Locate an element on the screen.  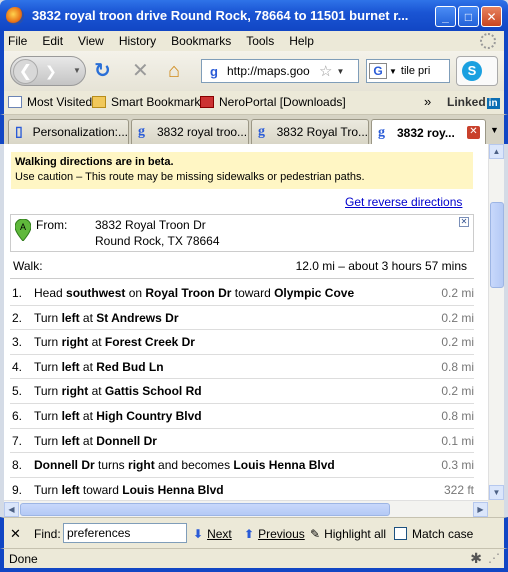
scroll-up-button: ▲ is located at coordinates (496, 151).